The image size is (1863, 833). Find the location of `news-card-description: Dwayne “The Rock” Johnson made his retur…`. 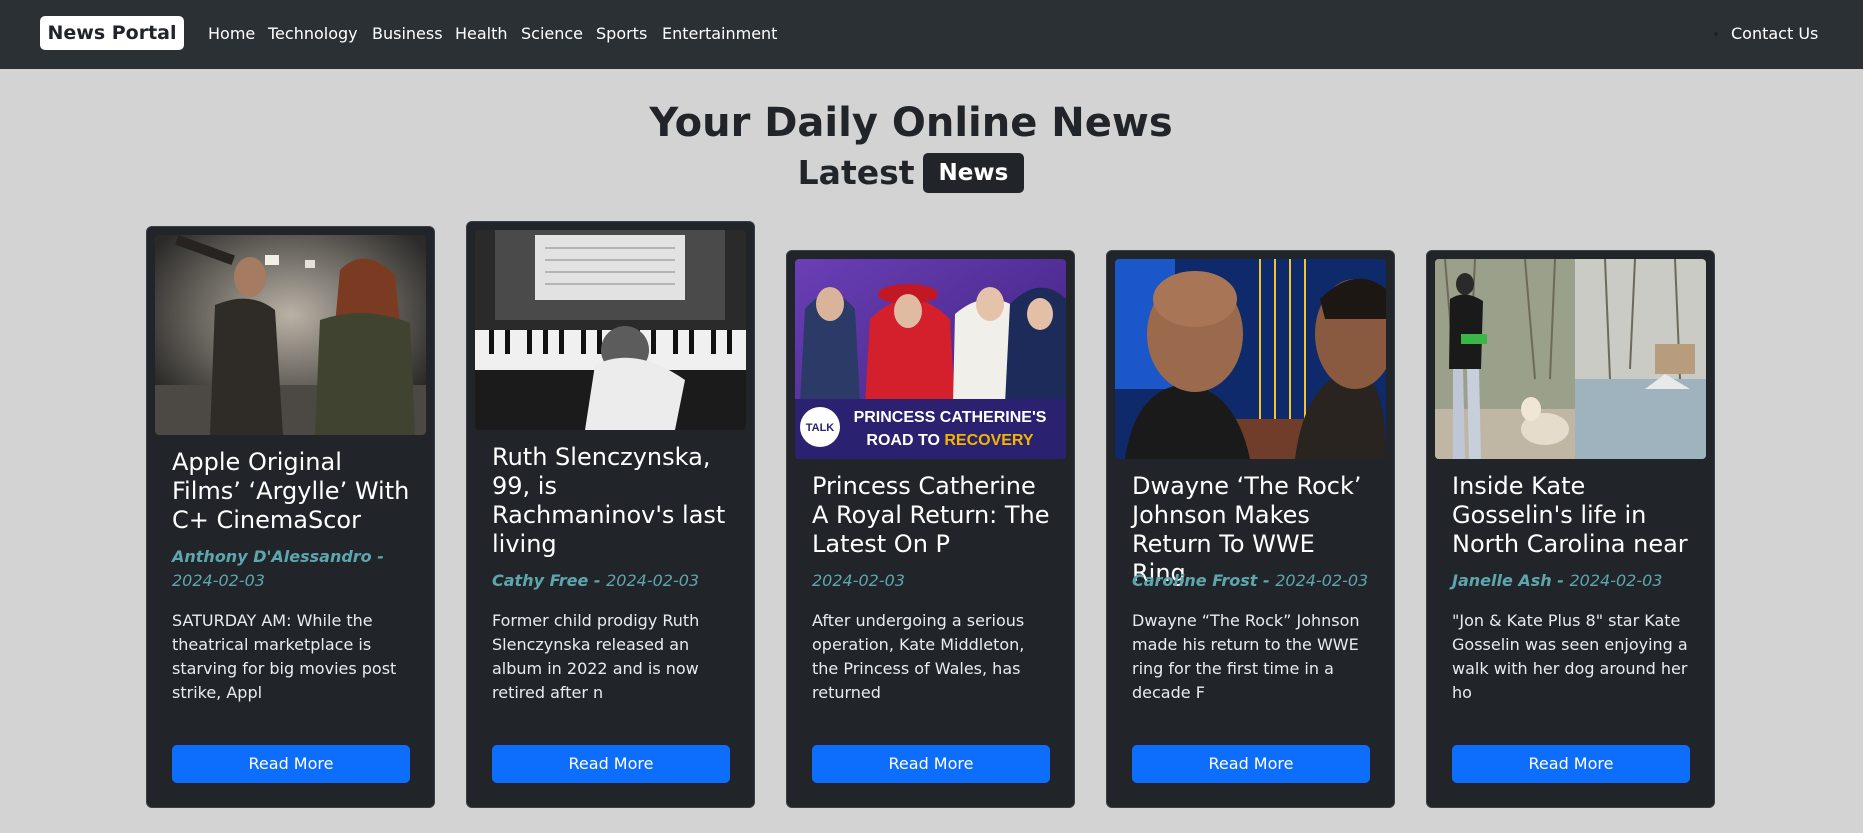

news-card-description: Dwayne “The Rock” Johnson made his retur… is located at coordinates (1246, 656).